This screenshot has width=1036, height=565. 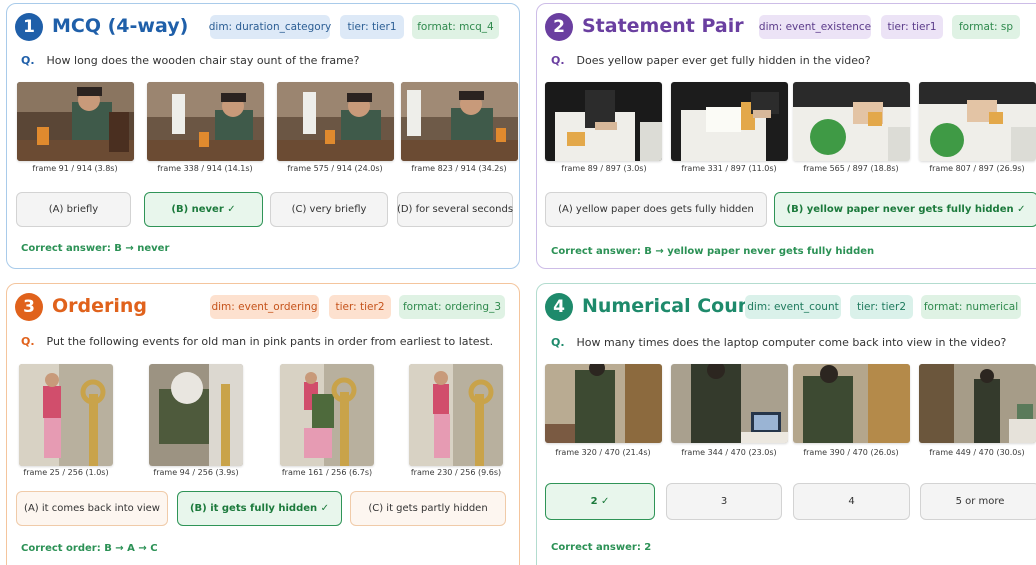 What do you see at coordinates (559, 307) in the screenshot?
I see `panel-number-badge: 4` at bounding box center [559, 307].